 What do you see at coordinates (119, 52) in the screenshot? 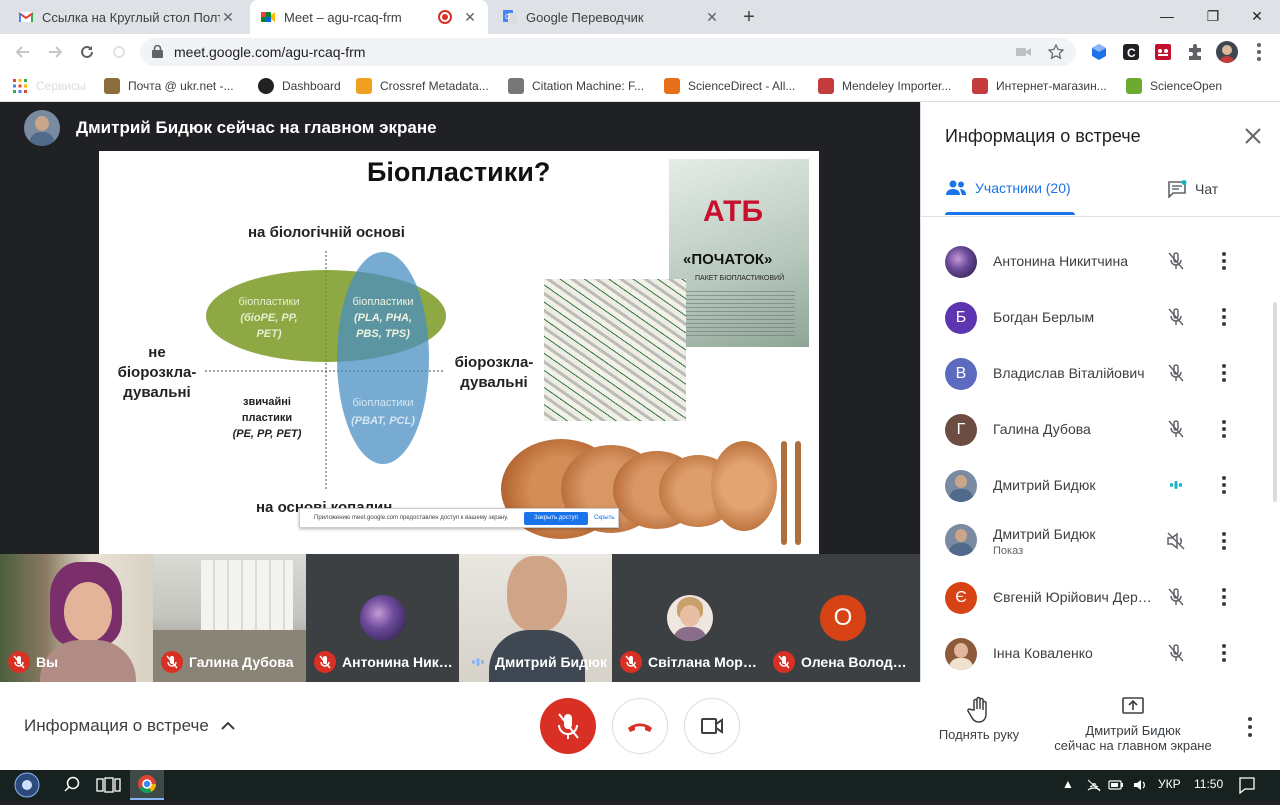
I see `stop-button` at bounding box center [119, 52].